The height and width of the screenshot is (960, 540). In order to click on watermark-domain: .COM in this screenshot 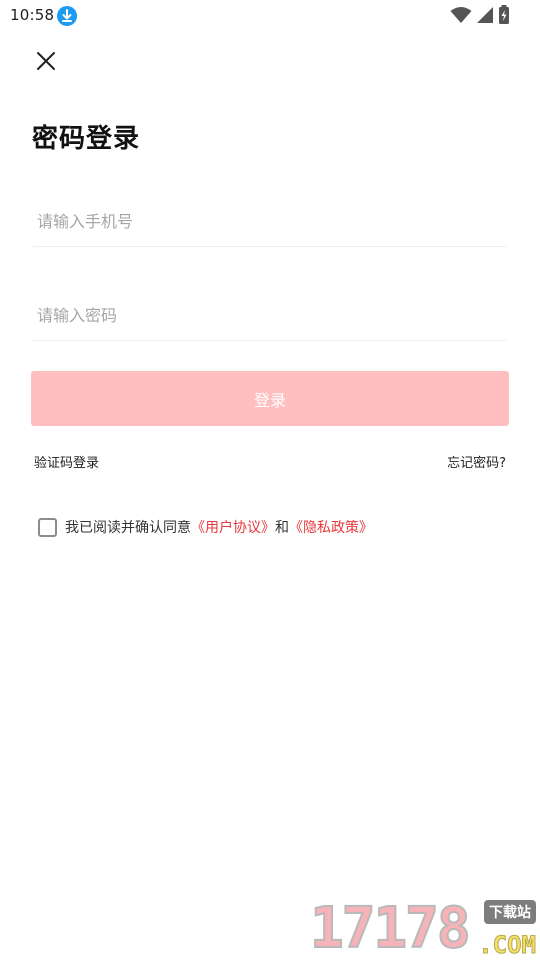, I will do `click(507, 945)`.